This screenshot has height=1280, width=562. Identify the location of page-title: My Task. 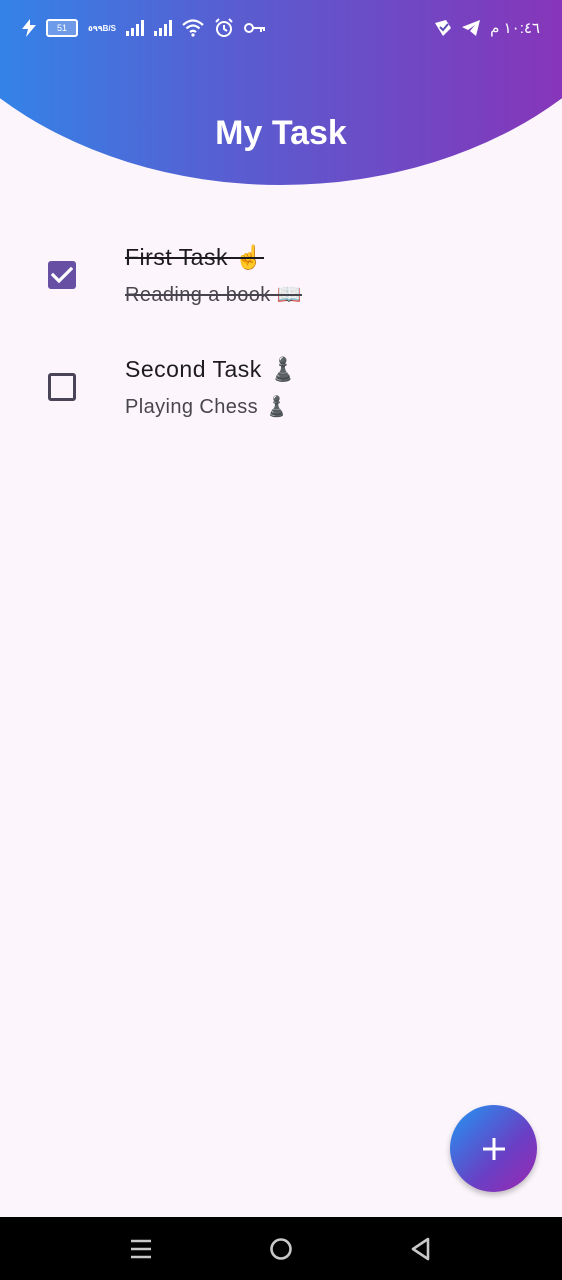
(281, 133).